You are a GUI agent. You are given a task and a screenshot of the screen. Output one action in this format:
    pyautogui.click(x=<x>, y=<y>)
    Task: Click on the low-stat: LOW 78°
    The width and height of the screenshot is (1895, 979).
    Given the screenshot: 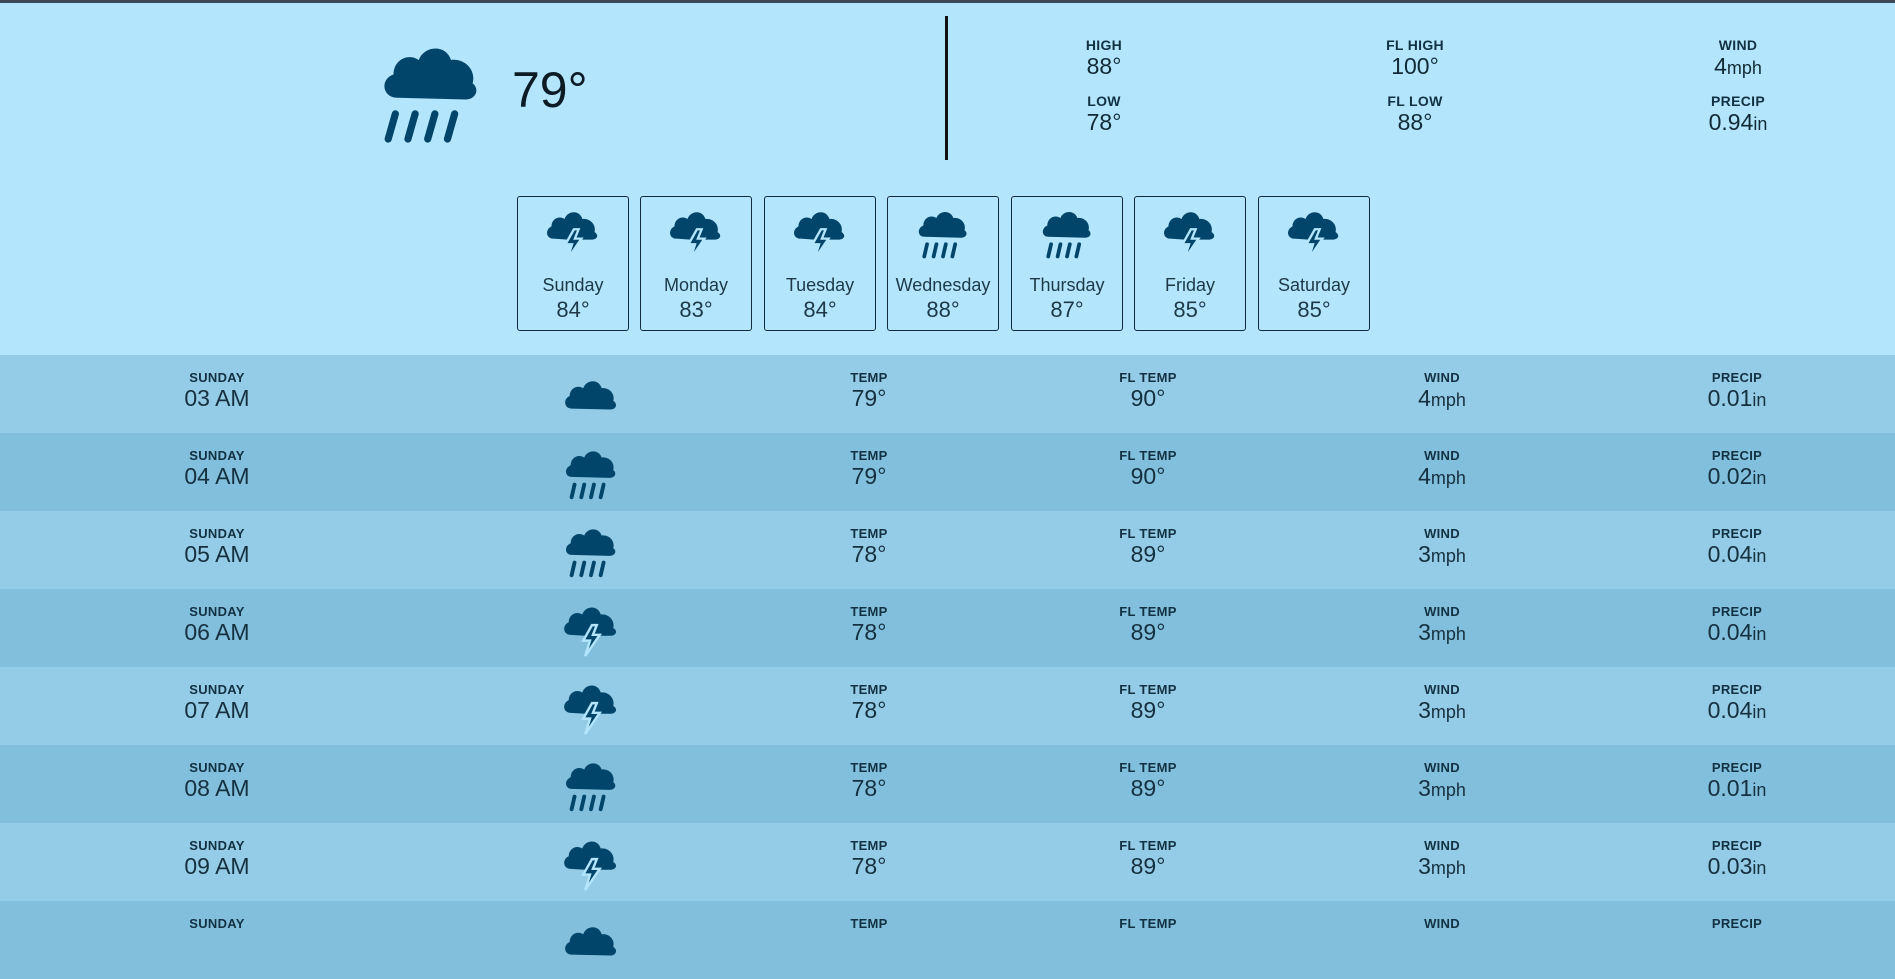 What is the action you would take?
    pyautogui.click(x=1104, y=114)
    